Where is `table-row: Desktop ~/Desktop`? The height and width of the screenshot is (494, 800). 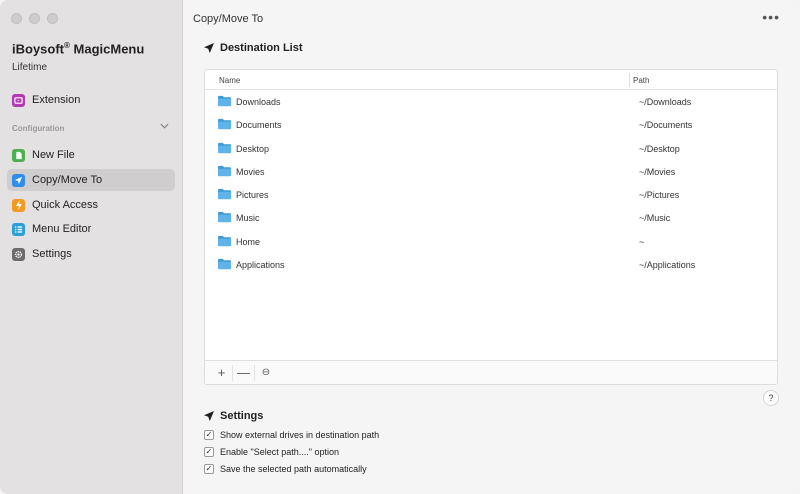
table-row: Desktop ~/Desktop is located at coordinates (491, 148).